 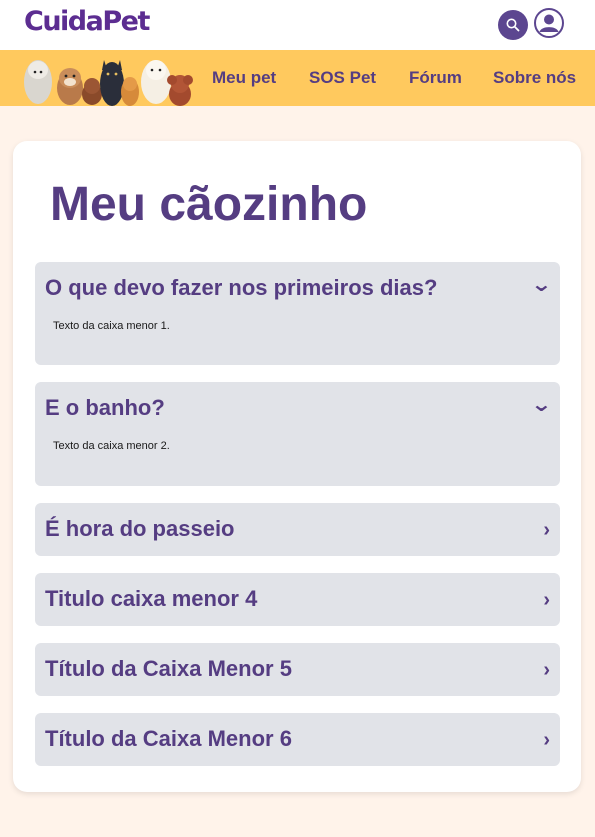 What do you see at coordinates (209, 204) in the screenshot?
I see `page-title: Meu cãozinho` at bounding box center [209, 204].